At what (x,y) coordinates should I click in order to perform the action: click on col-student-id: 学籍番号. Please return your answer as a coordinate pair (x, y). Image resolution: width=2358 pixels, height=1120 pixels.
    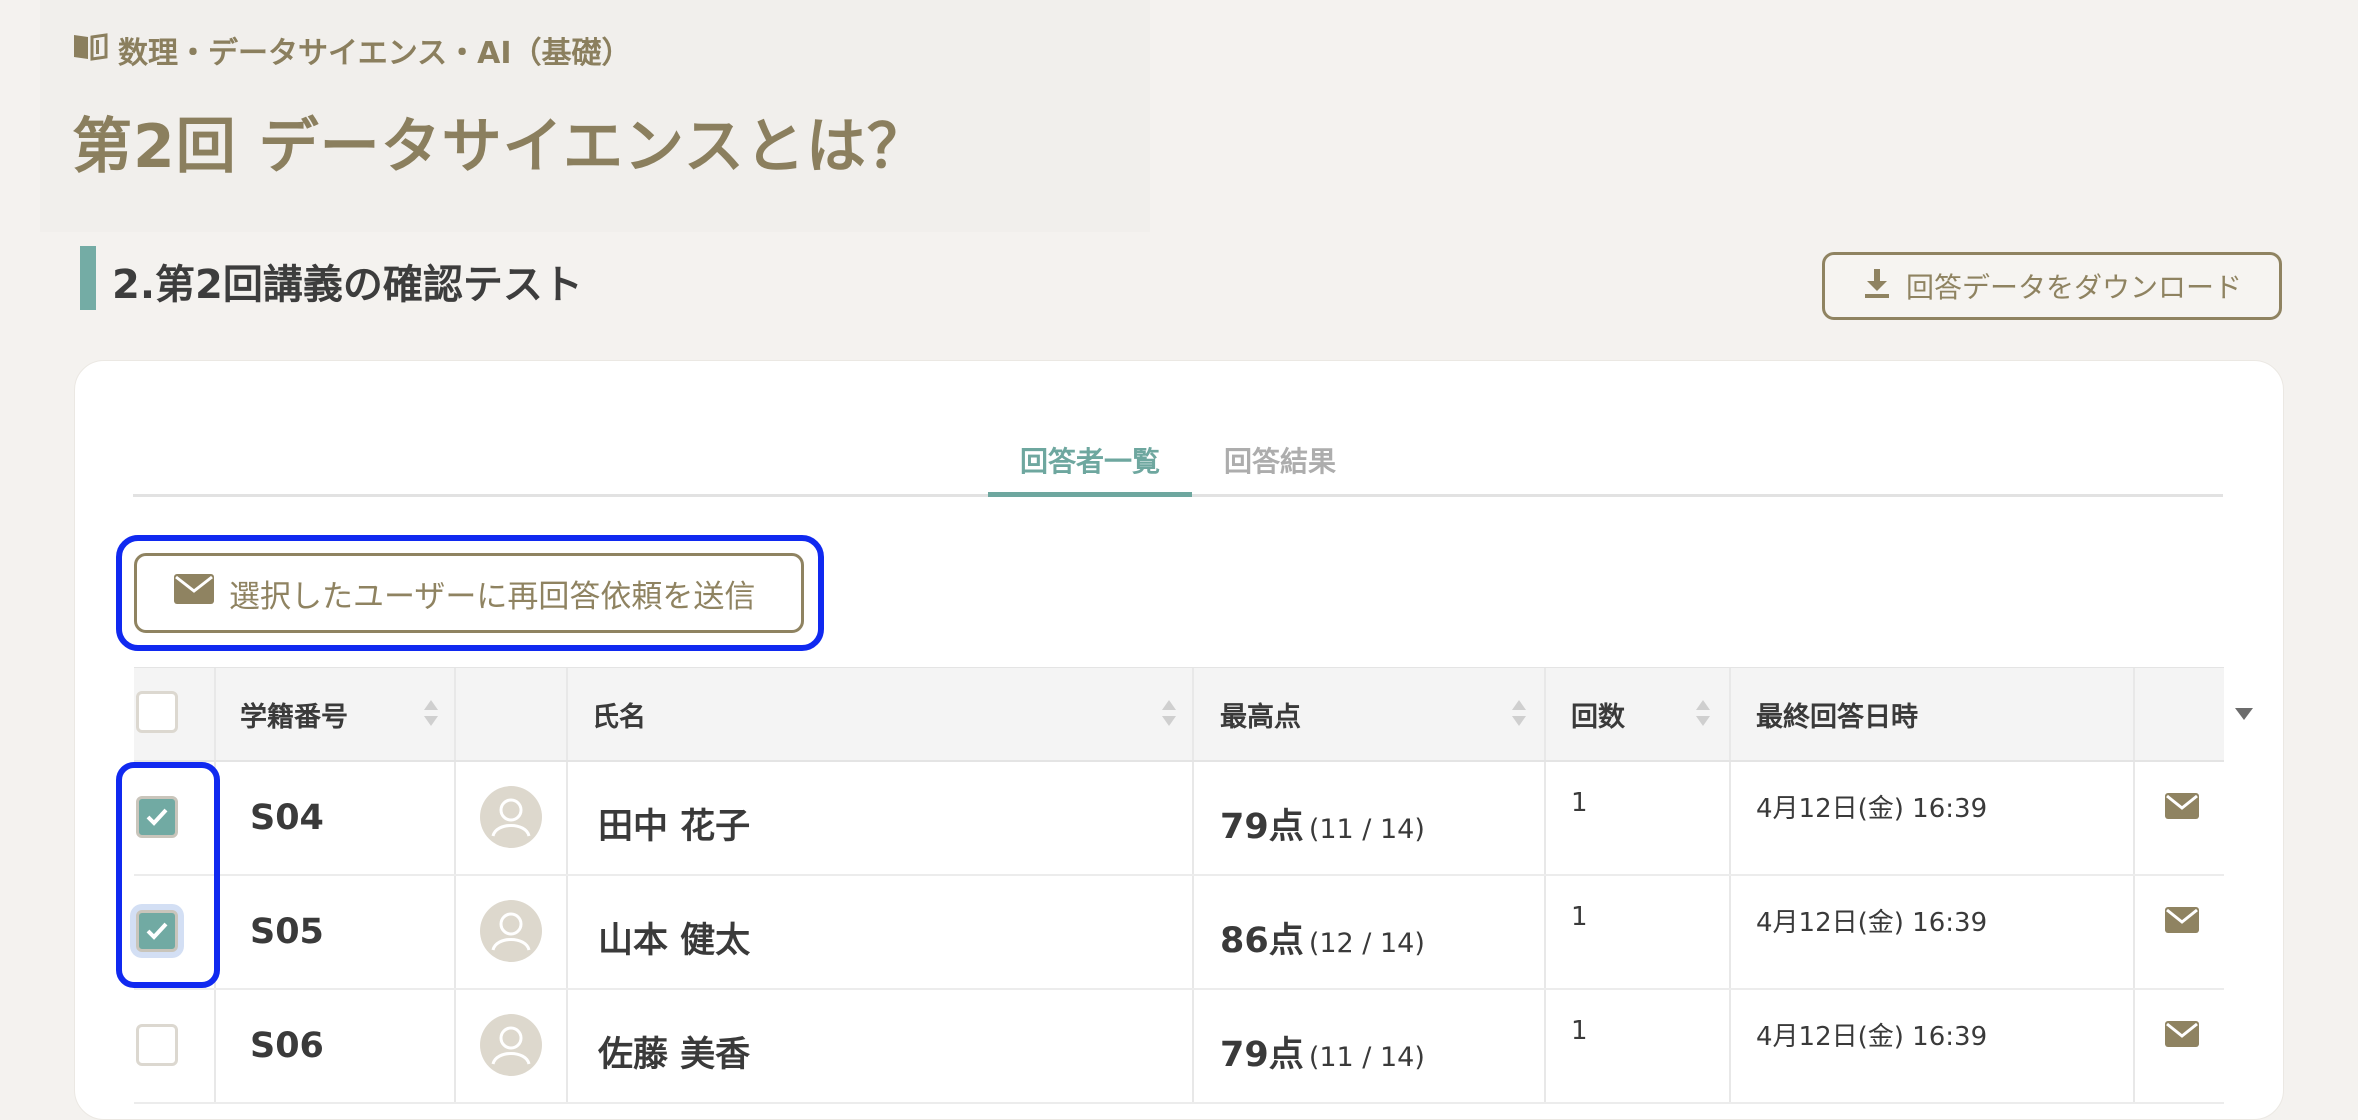
    Looking at the image, I should click on (294, 714).